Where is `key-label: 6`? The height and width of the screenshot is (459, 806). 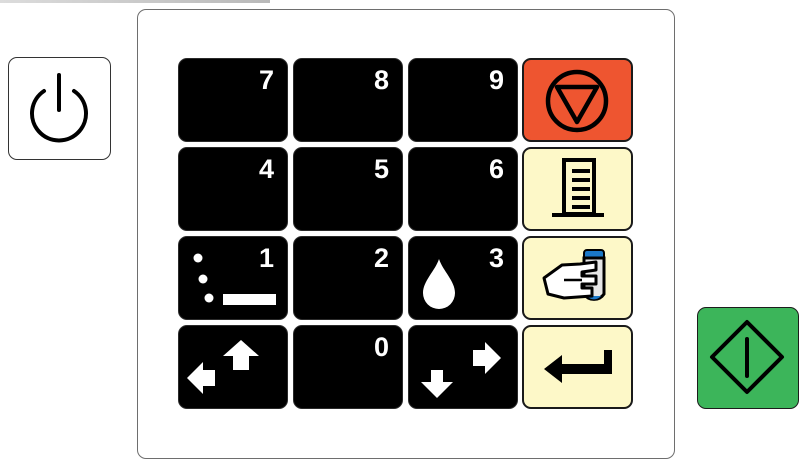 key-label: 6 is located at coordinates (496, 169).